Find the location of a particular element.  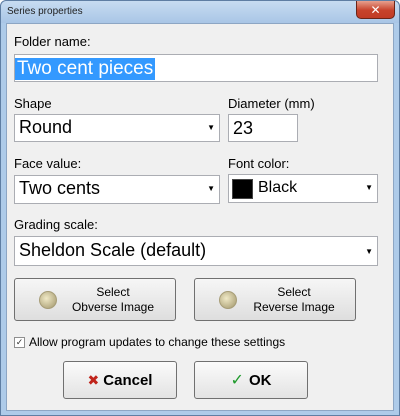

reverse-button-label: Select Reverse Image is located at coordinates (294, 300).